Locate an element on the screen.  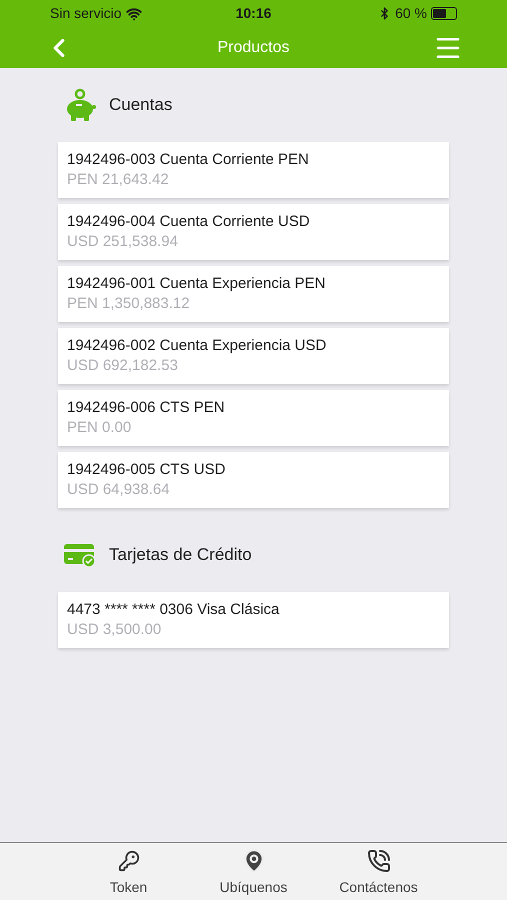
carrier-text: Sin servicio is located at coordinates (86, 13).